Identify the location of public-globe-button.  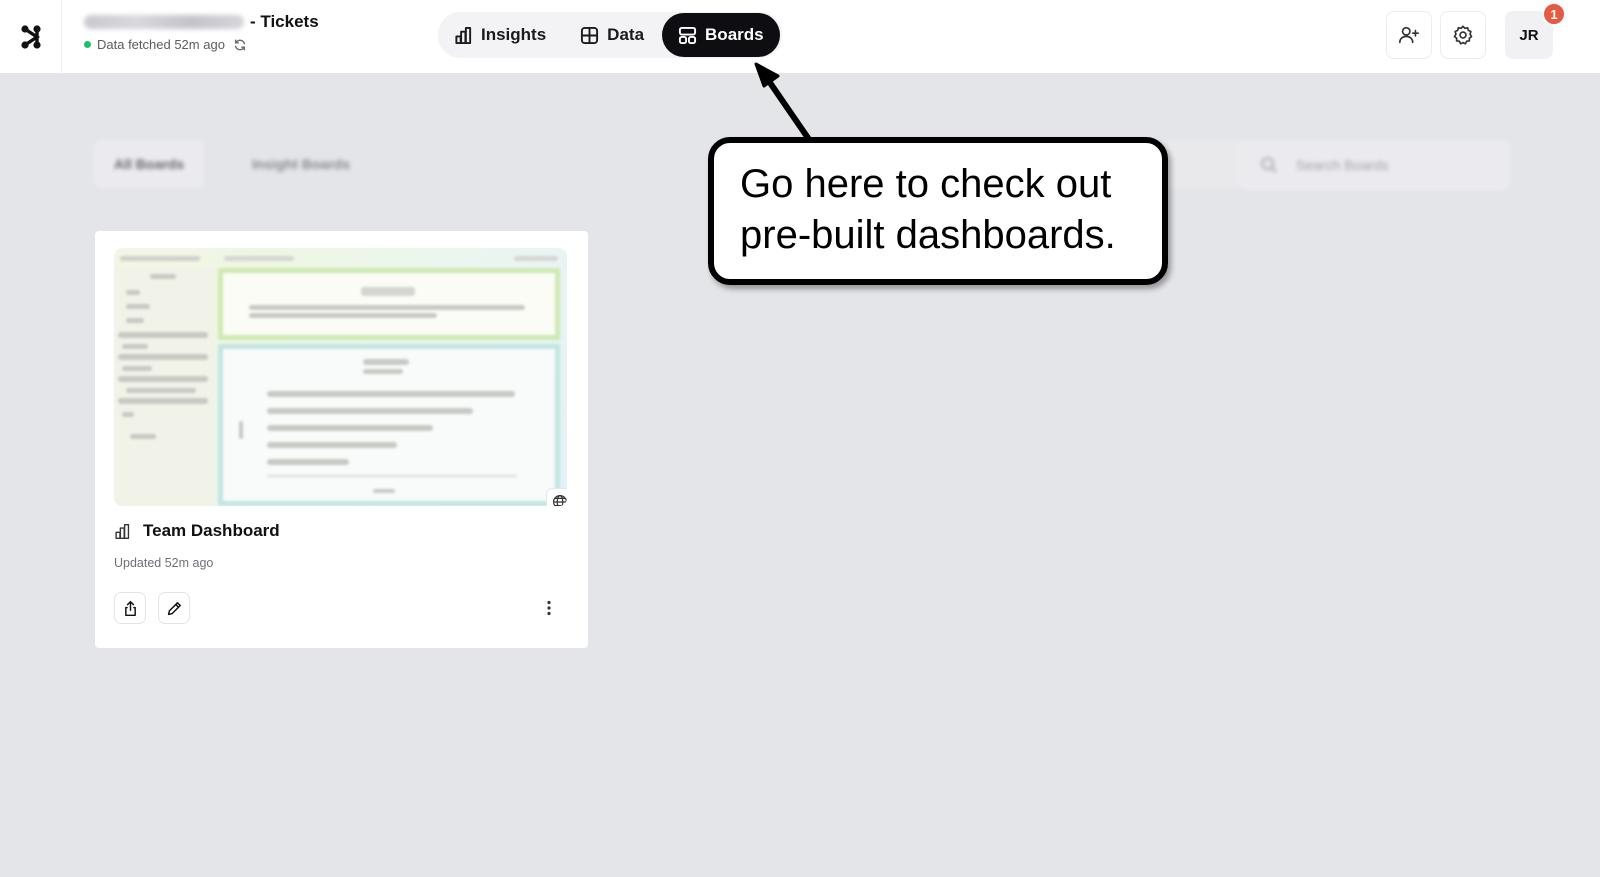
(556, 497).